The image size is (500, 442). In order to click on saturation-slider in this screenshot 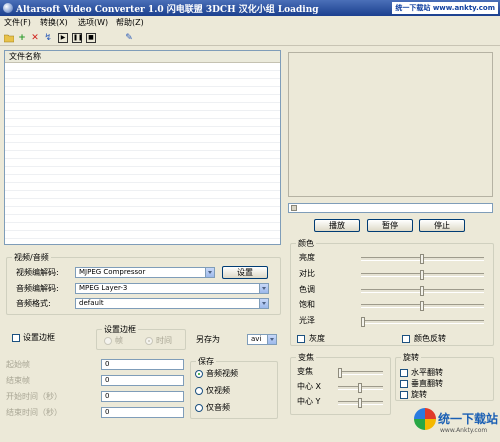, I will do `click(422, 306)`.